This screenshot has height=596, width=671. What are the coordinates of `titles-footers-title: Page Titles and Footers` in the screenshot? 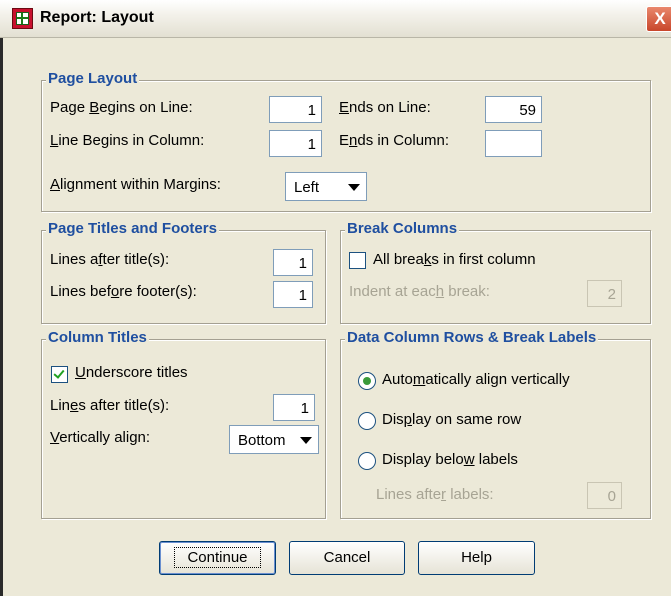 It's located at (132, 228).